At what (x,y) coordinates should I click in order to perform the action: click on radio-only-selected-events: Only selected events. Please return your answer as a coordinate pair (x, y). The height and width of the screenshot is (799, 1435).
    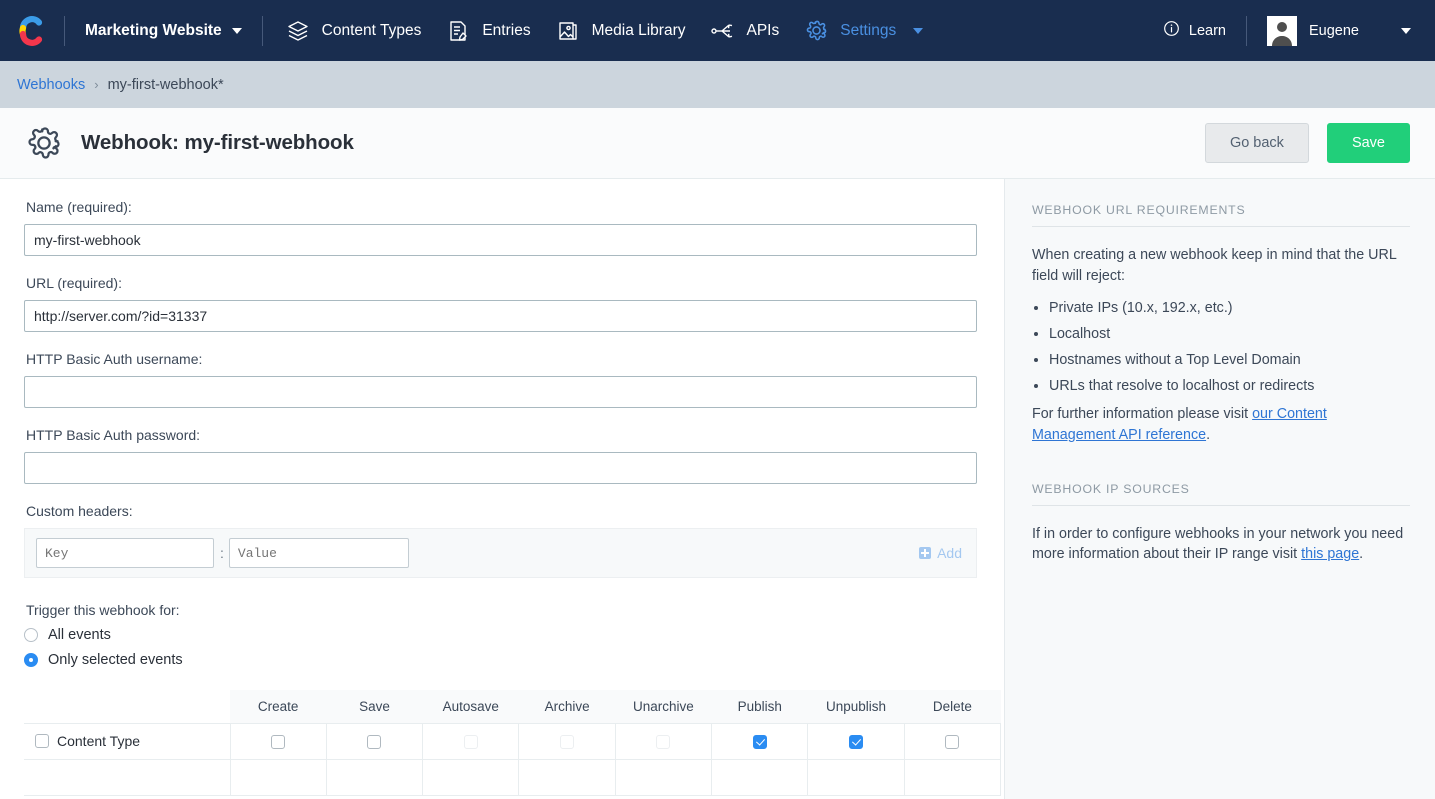
    Looking at the image, I should click on (501, 660).